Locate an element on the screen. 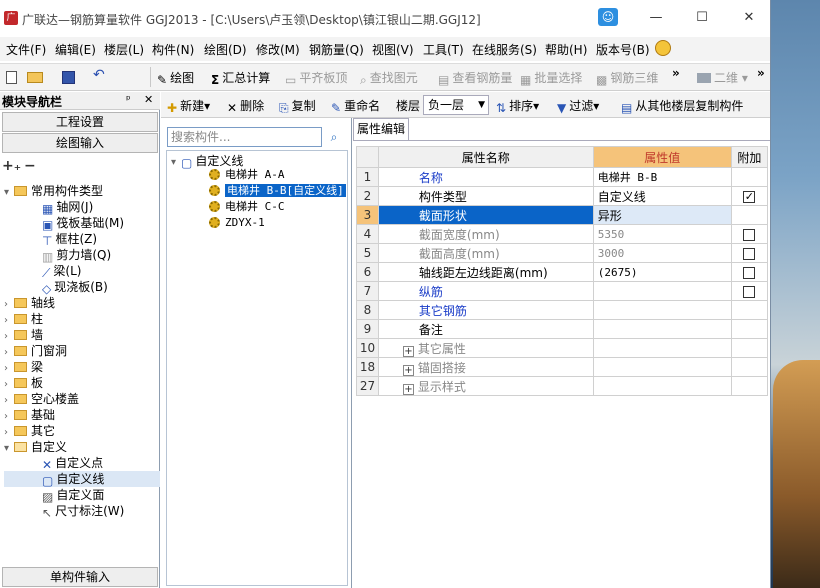 This screenshot has height=588, width=820. component-item: ZDYX-1 is located at coordinates (257, 223).